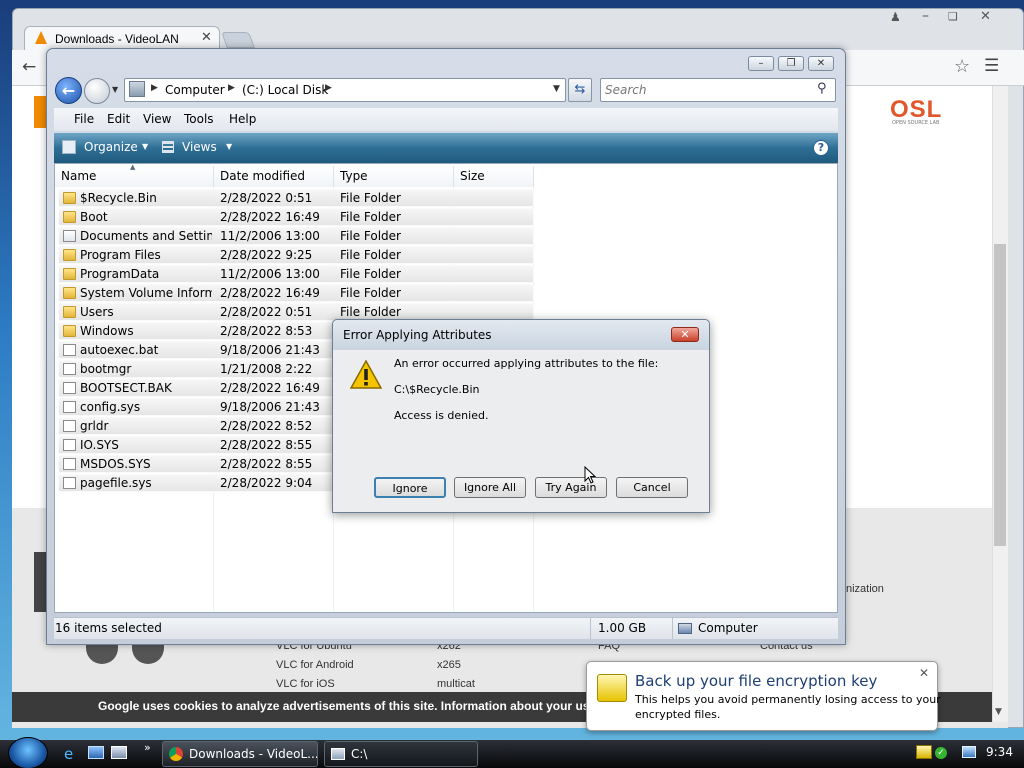 Image resolution: width=1024 pixels, height=768 pixels. I want to click on quick-launch-expand-icon: », so click(147, 747).